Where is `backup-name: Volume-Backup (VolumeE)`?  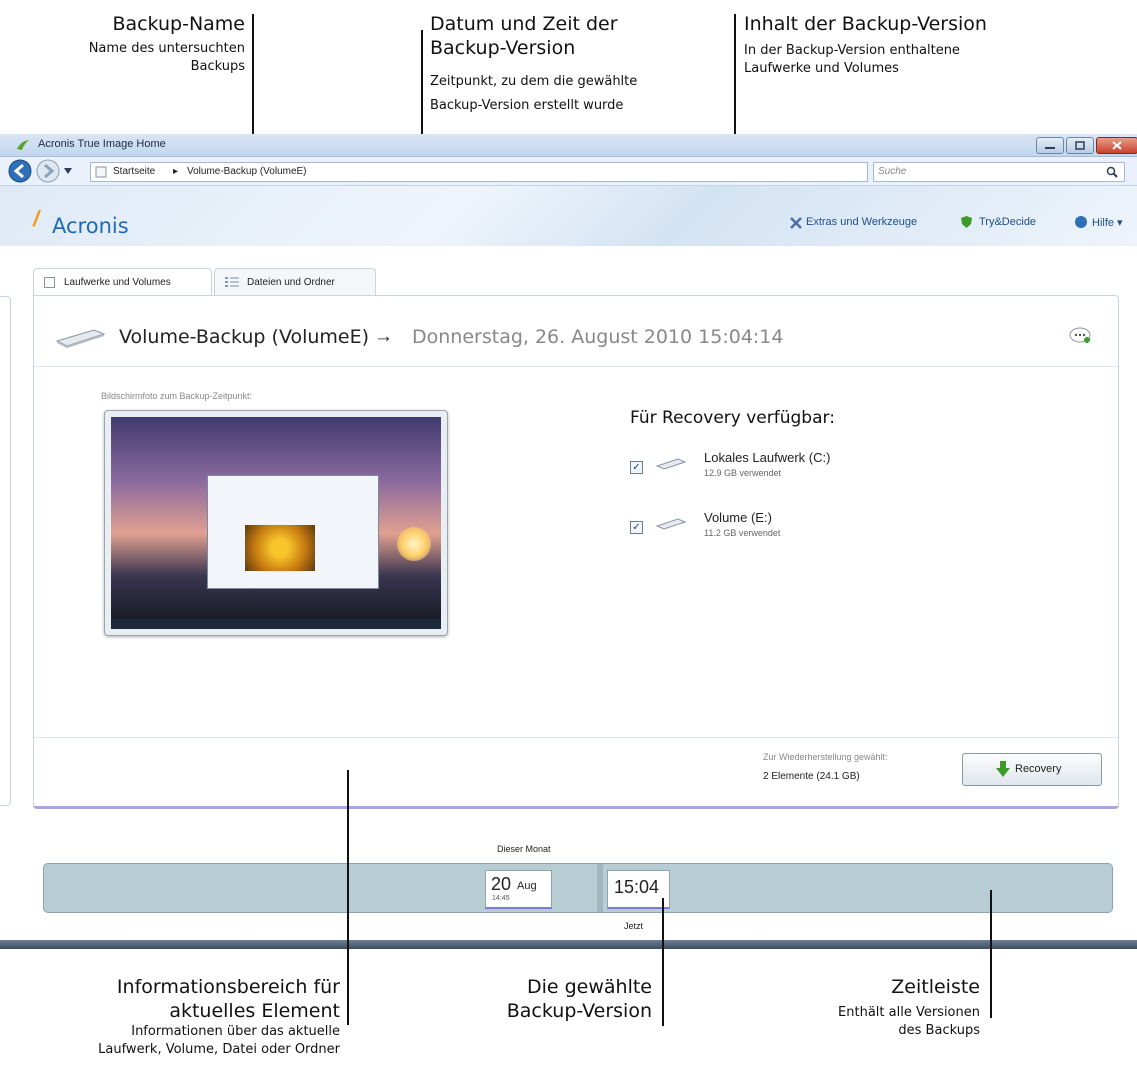 backup-name: Volume-Backup (VolumeE) is located at coordinates (244, 337).